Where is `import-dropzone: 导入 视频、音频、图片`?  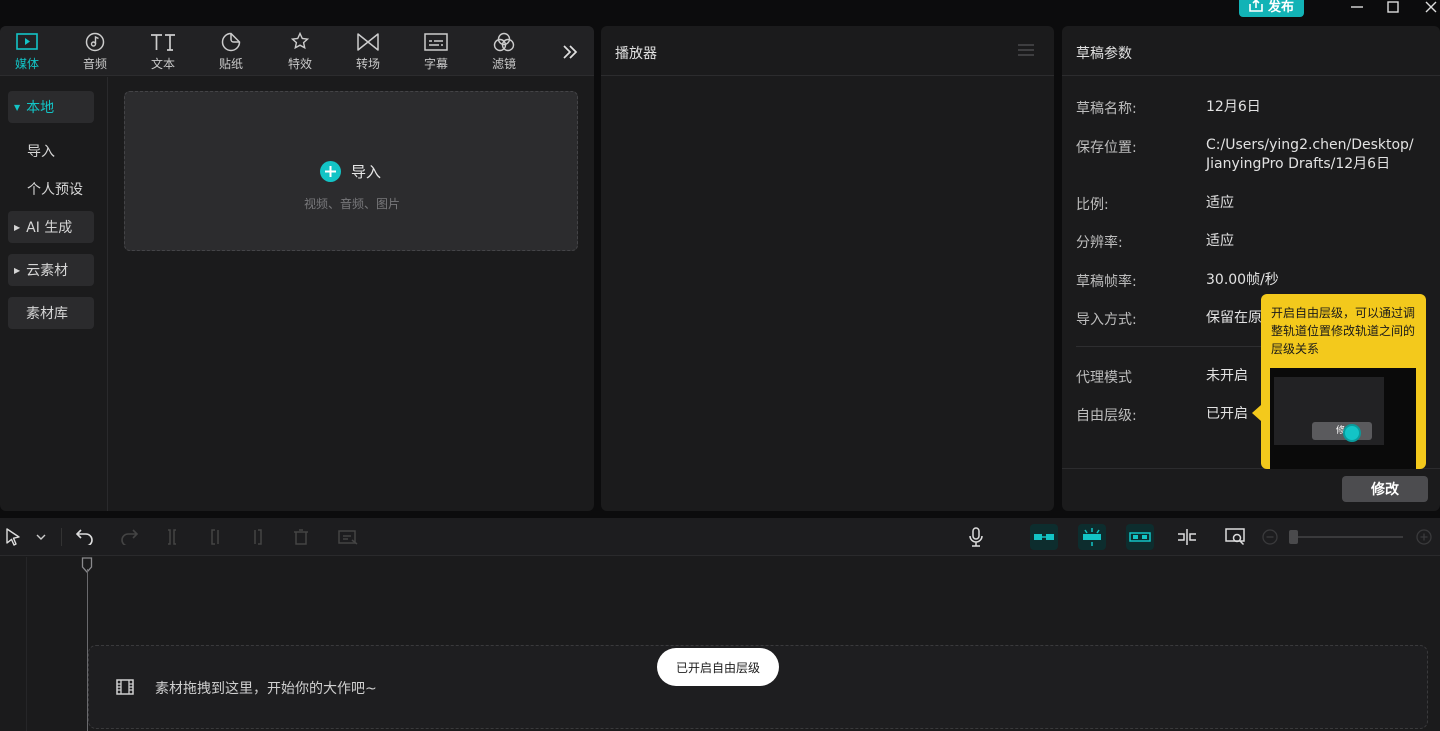
import-dropzone: 导入 视频、音频、图片 is located at coordinates (351, 171).